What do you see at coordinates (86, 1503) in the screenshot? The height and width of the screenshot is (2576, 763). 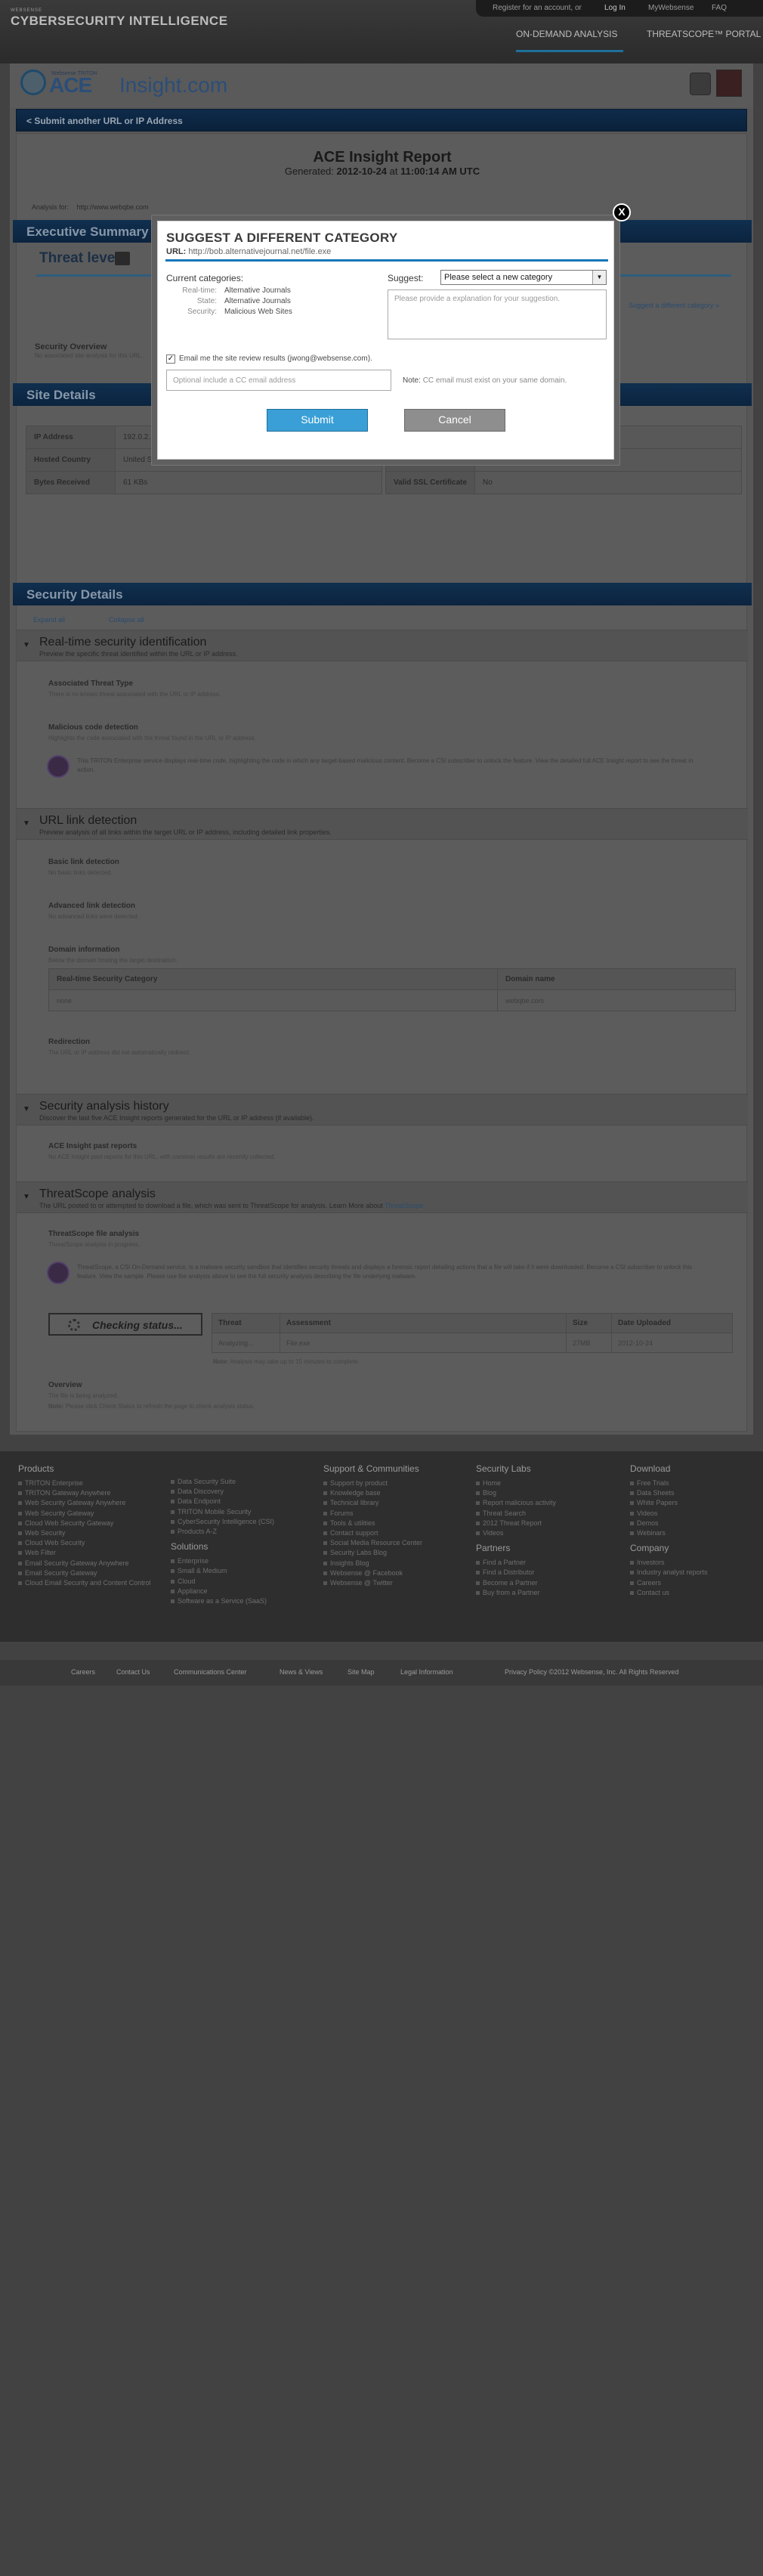 I see `footer-link: Web Security Gateway Anywhere` at bounding box center [86, 1503].